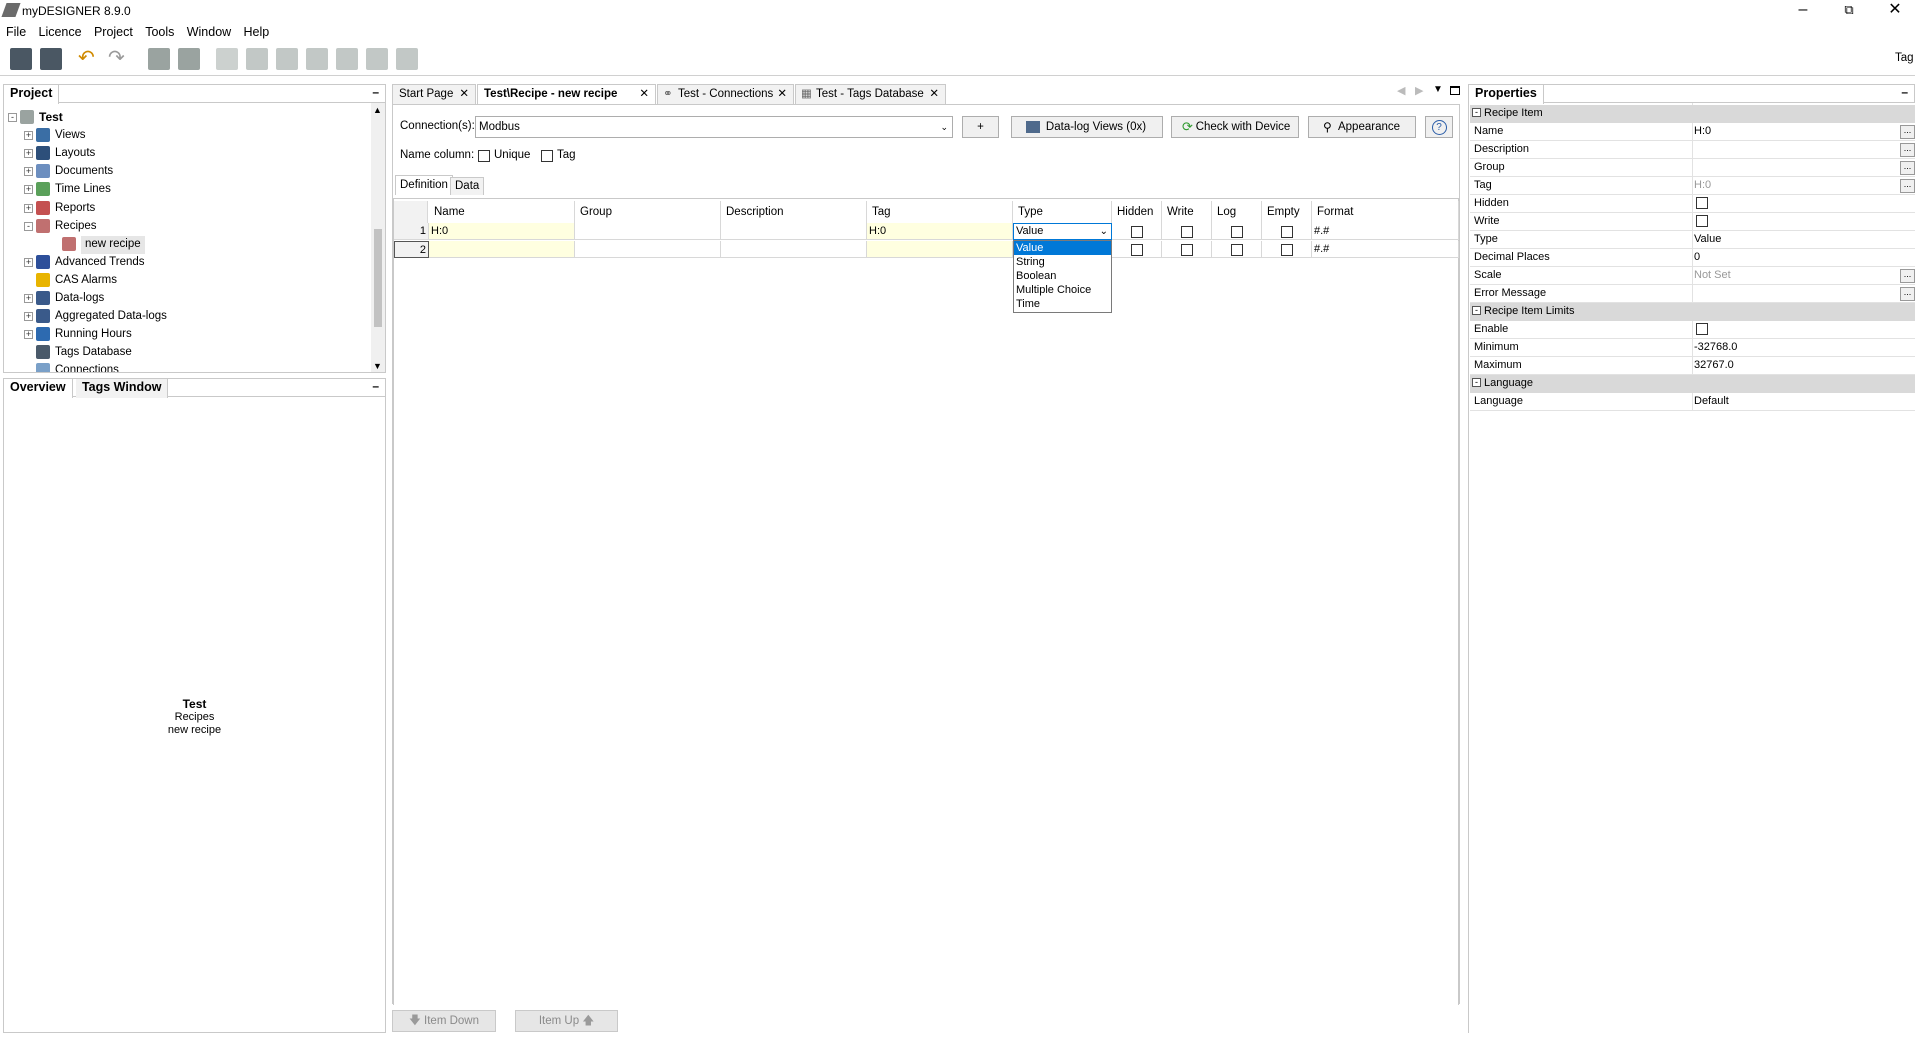 This screenshot has width=1915, height=1040. I want to click on import-icon, so click(407, 59).